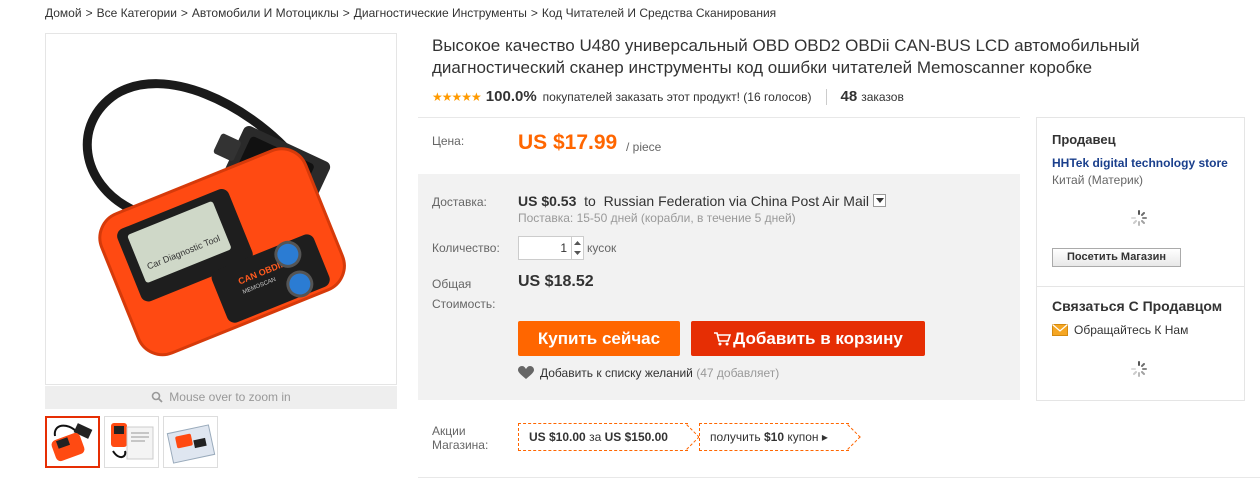 This screenshot has height=480, width=1260. What do you see at coordinates (1137, 306) in the screenshot?
I see `contact-seller-title: Связаться С Продавцом` at bounding box center [1137, 306].